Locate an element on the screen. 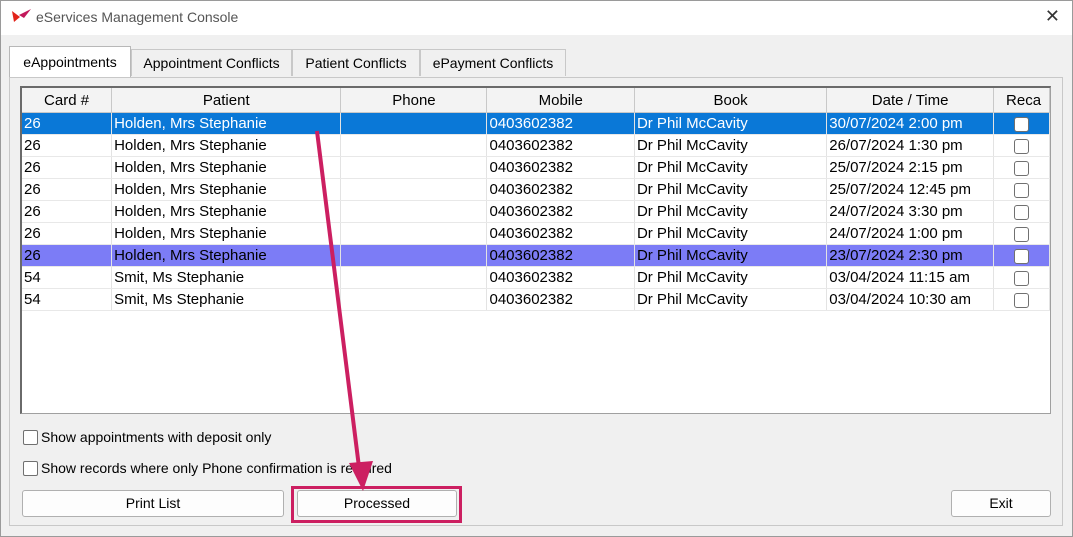 The height and width of the screenshot is (537, 1073). column-header-mobile: Mobile is located at coordinates (560, 100).